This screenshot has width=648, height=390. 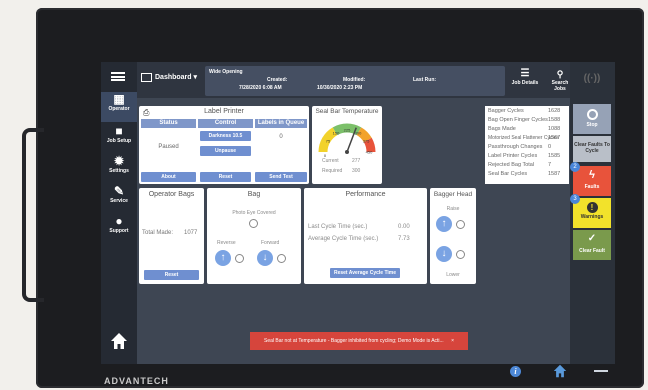 I want to click on current-temp-value: 277, so click(x=356, y=161).